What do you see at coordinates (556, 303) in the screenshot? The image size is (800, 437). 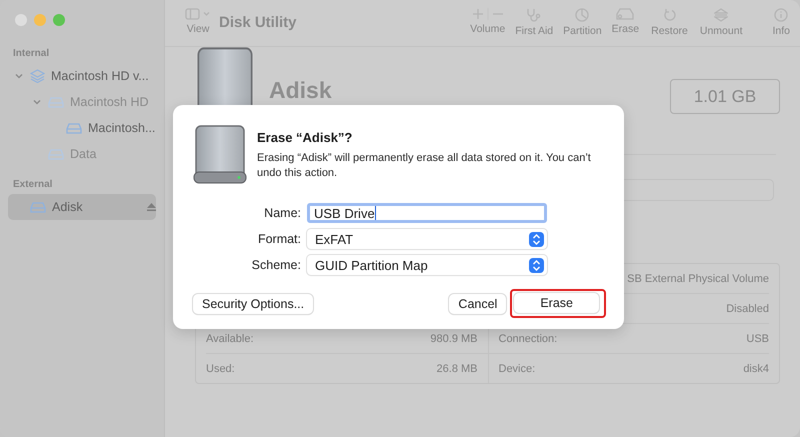 I see `dialog-button: Erase` at bounding box center [556, 303].